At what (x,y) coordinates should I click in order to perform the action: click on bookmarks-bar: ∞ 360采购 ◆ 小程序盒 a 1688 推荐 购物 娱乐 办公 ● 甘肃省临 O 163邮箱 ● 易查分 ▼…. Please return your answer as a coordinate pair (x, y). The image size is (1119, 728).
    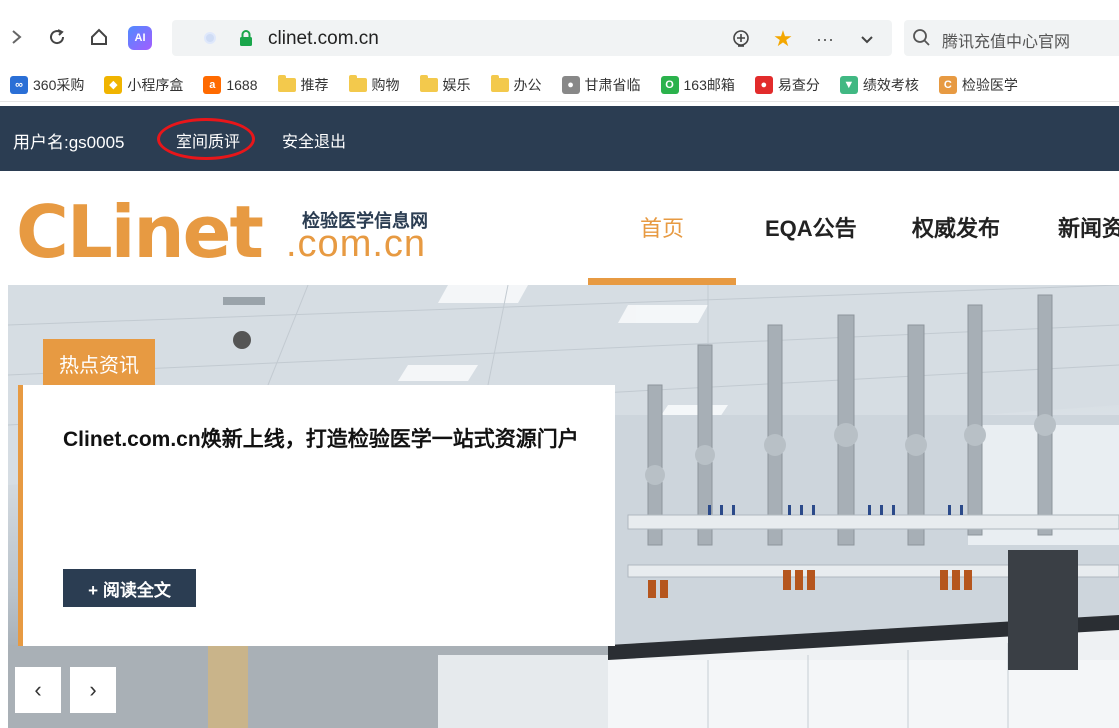
    Looking at the image, I should click on (559, 85).